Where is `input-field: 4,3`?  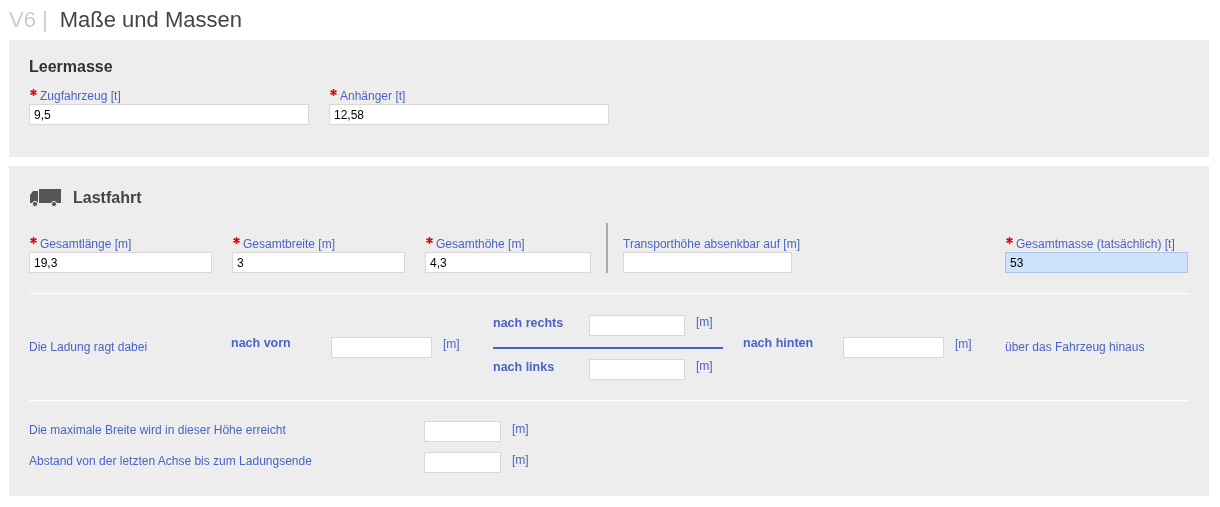 input-field: 4,3 is located at coordinates (508, 262).